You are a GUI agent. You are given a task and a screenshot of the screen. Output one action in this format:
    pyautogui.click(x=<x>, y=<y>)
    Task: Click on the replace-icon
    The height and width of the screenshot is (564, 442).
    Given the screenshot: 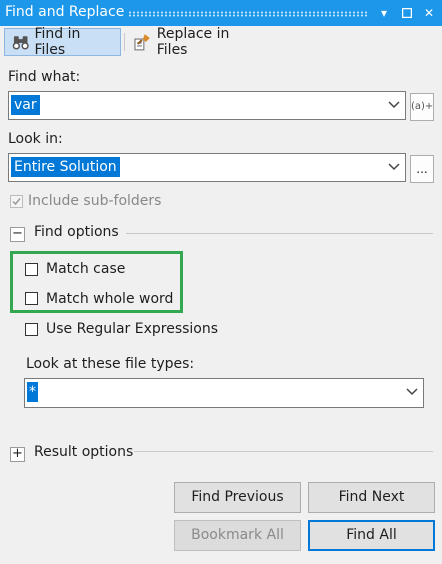 What is the action you would take?
    pyautogui.click(x=142, y=42)
    